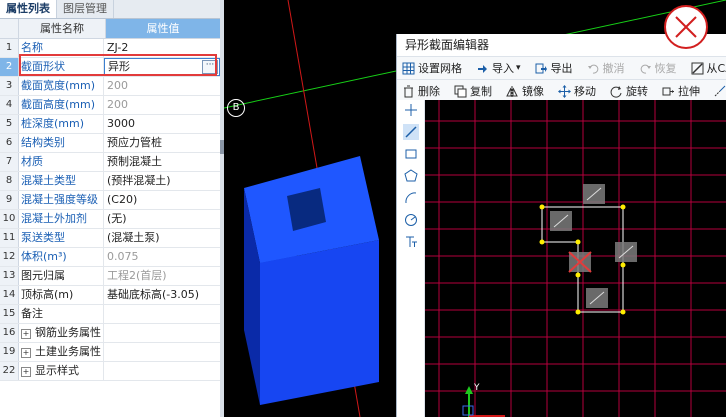 This screenshot has width=726, height=417. Describe the element at coordinates (533, 91) in the screenshot. I see `toolbar-label: 镜像` at that location.